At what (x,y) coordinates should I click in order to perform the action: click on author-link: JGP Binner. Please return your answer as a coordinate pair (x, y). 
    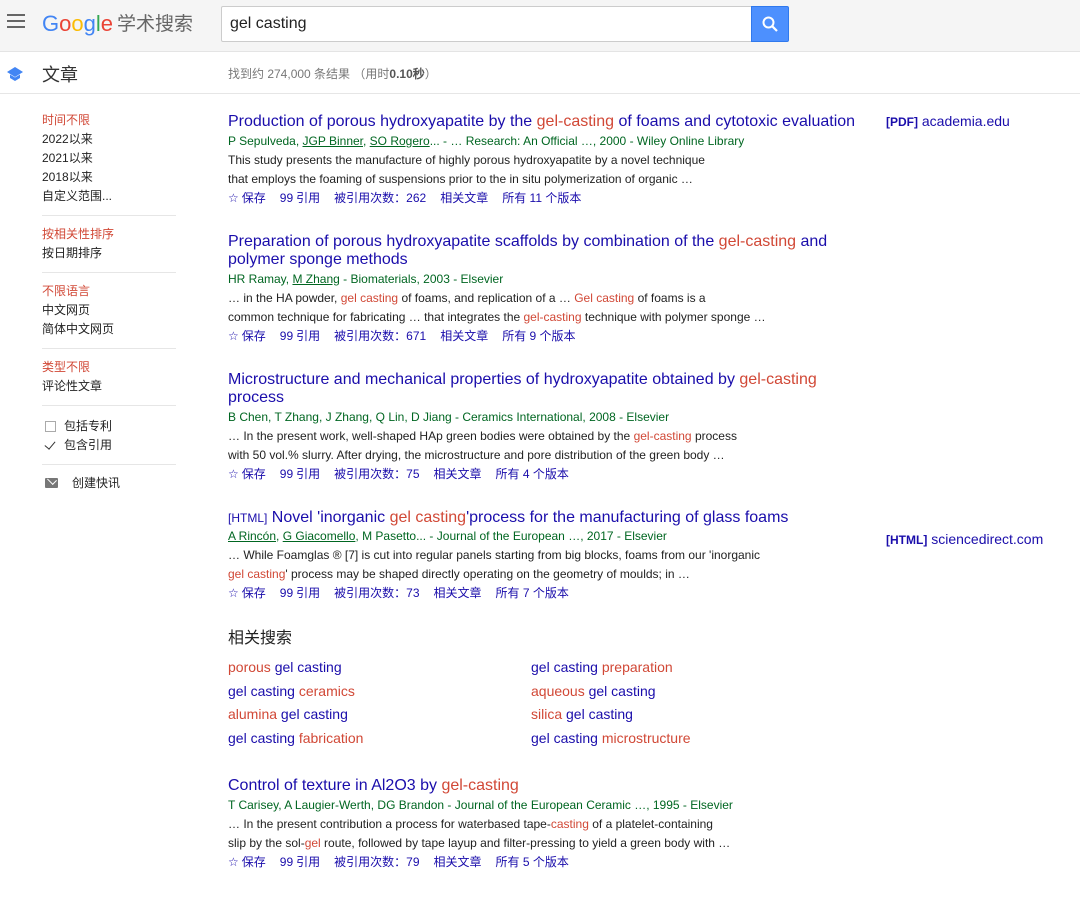
    Looking at the image, I should click on (333, 141).